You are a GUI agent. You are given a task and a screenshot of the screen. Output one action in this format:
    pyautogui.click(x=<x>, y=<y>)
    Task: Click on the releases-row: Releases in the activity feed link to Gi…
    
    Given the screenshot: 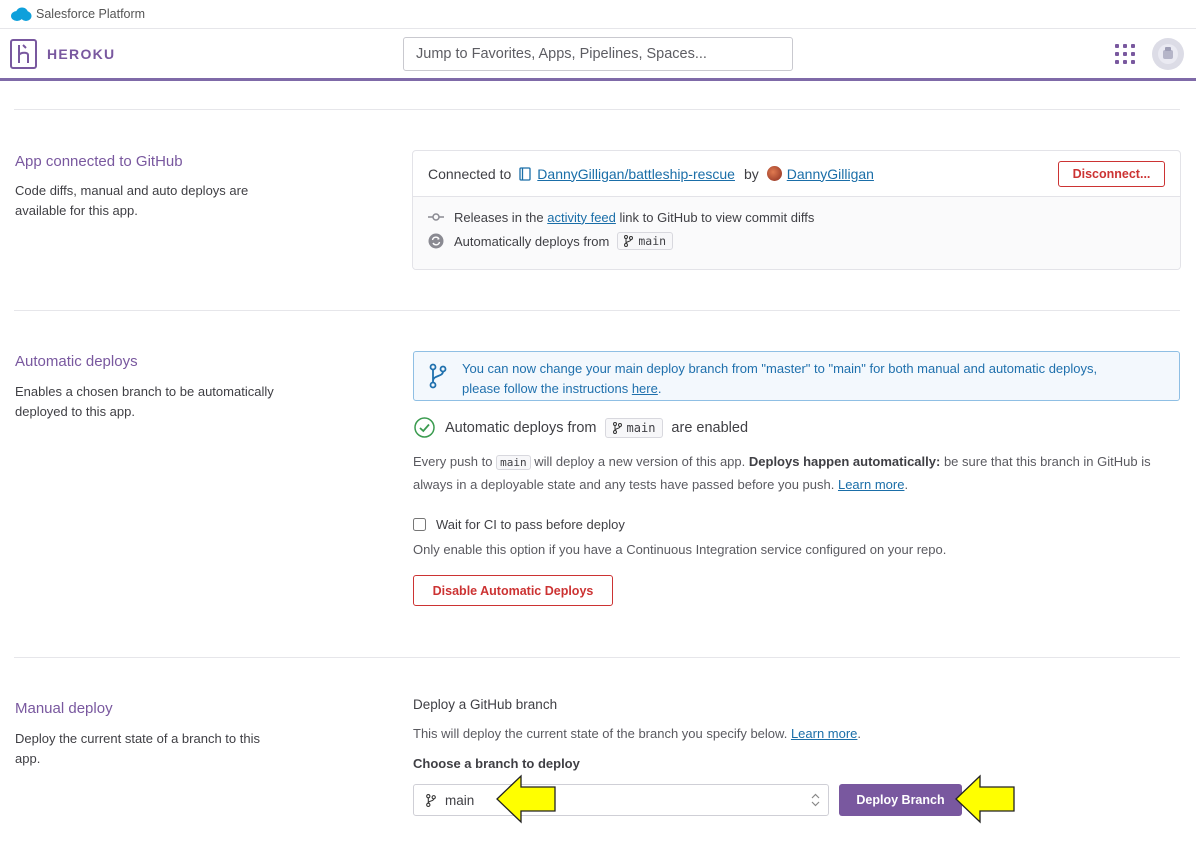 What is the action you would take?
    pyautogui.click(x=621, y=217)
    